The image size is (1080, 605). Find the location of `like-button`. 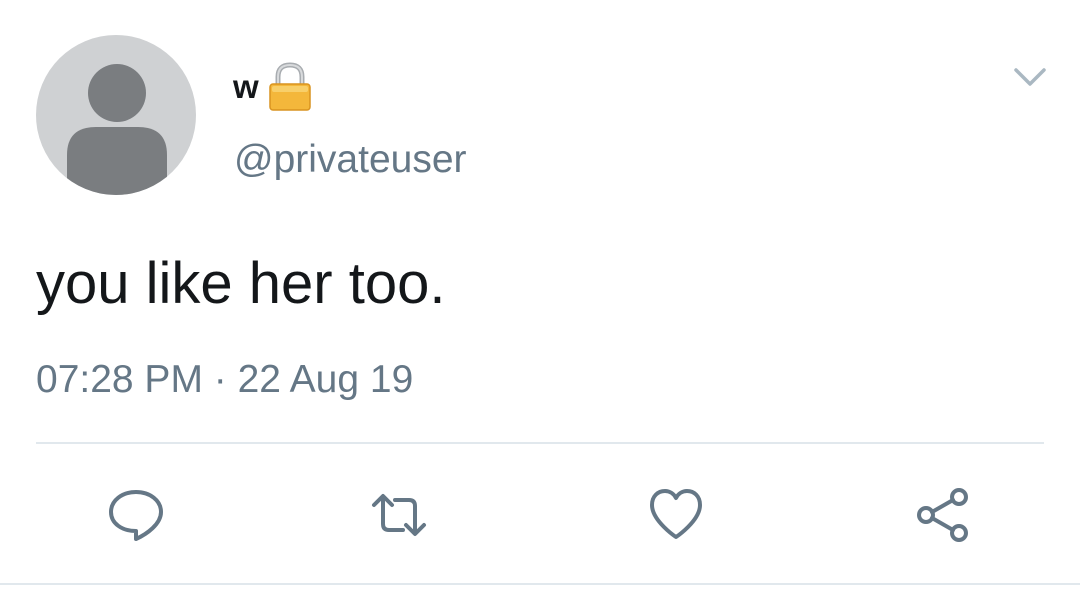

like-button is located at coordinates (676, 515).